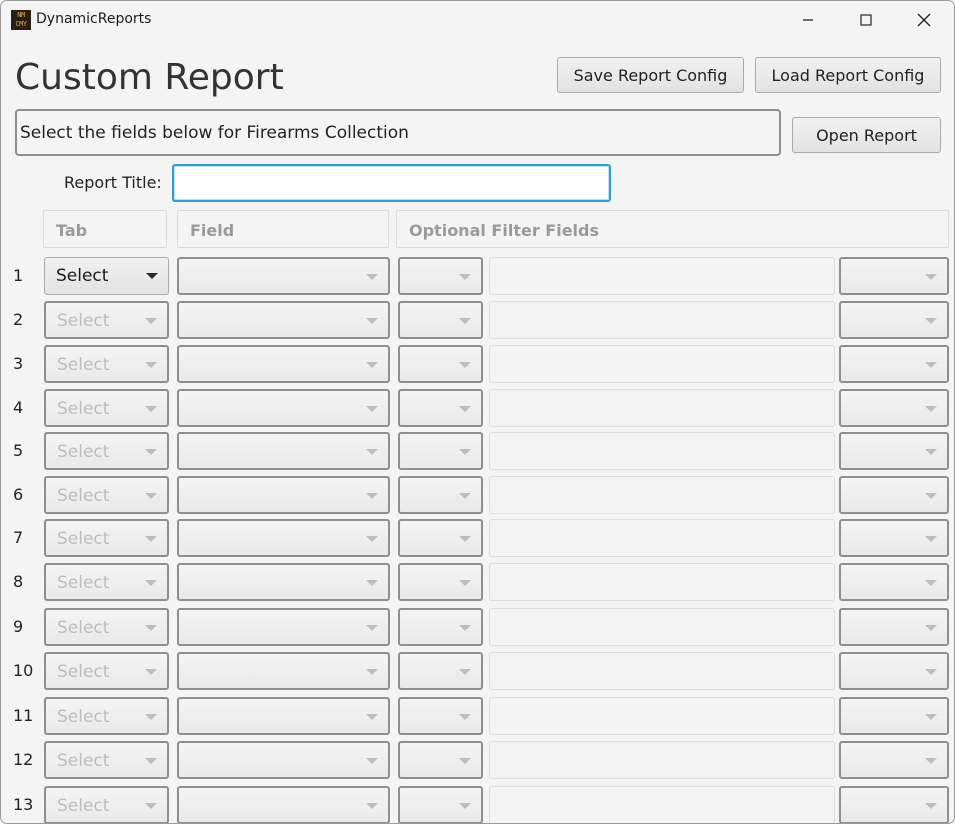 The width and height of the screenshot is (955, 824). I want to click on field-row: 7 Select, so click(477, 539).